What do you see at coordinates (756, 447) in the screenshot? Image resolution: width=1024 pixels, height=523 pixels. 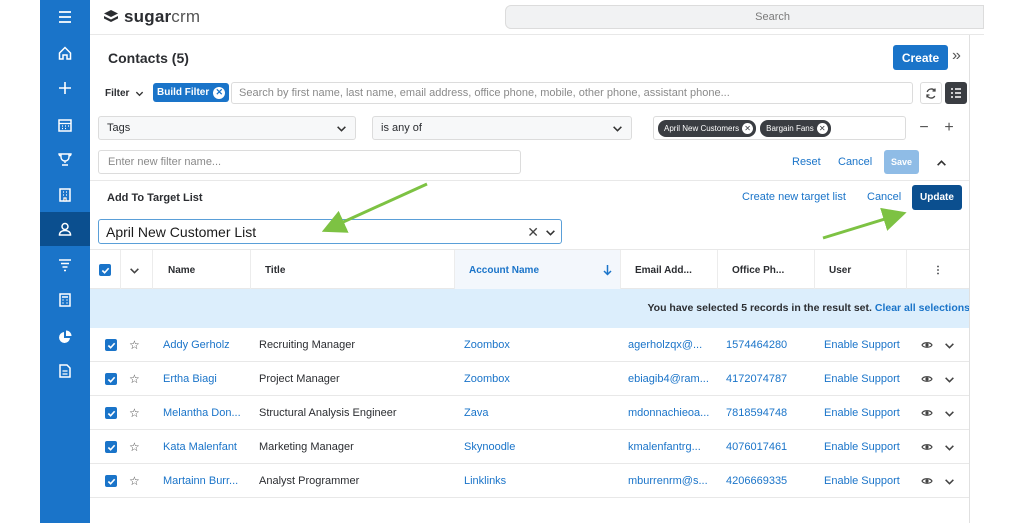 I see `phone-link: 4076017461` at bounding box center [756, 447].